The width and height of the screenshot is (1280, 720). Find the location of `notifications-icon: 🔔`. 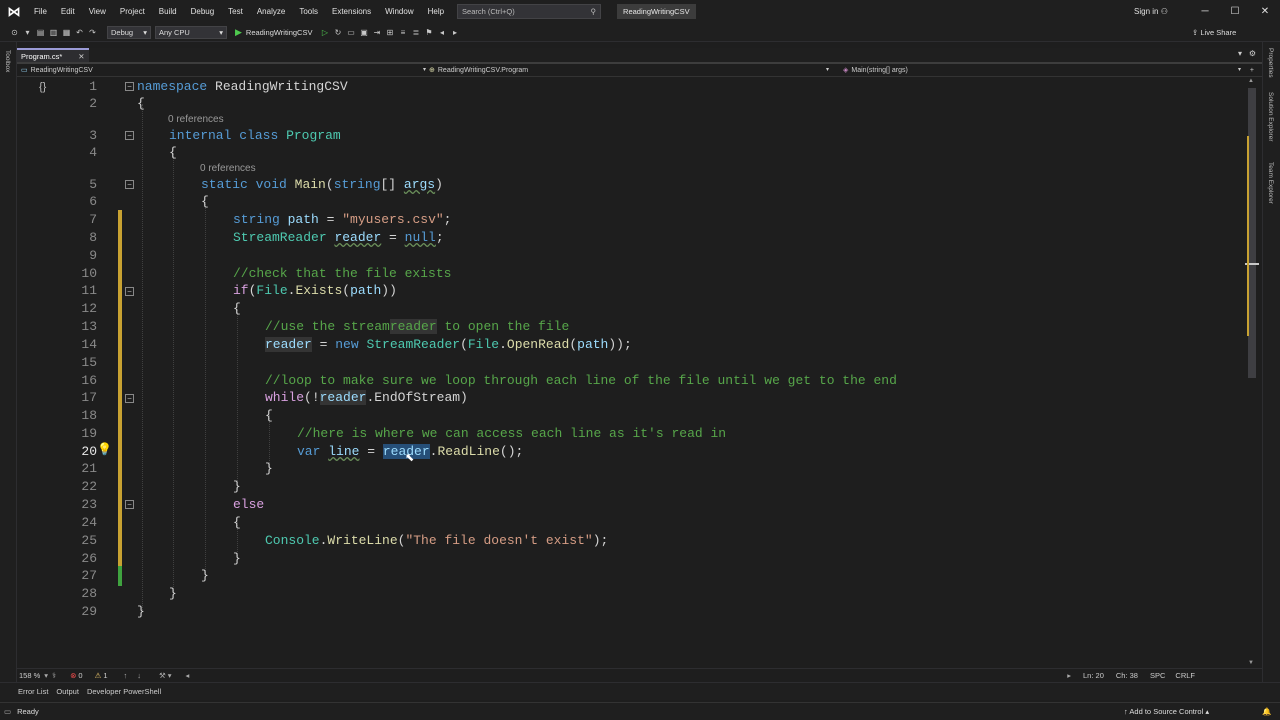

notifications-icon: 🔔 is located at coordinates (1266, 711).